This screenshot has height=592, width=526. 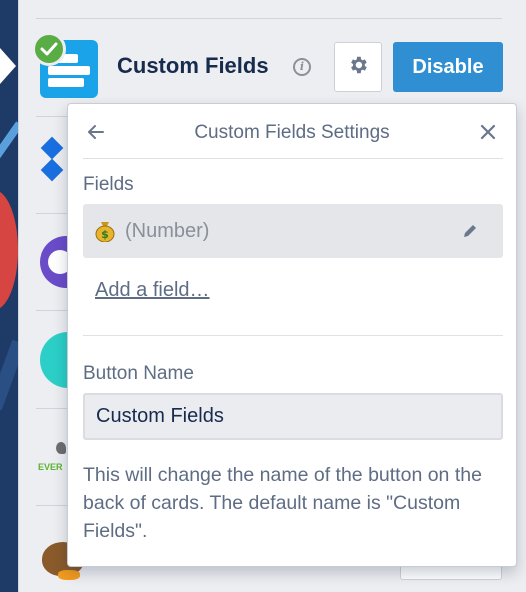 I want to click on info-icon: i, so click(x=302, y=67).